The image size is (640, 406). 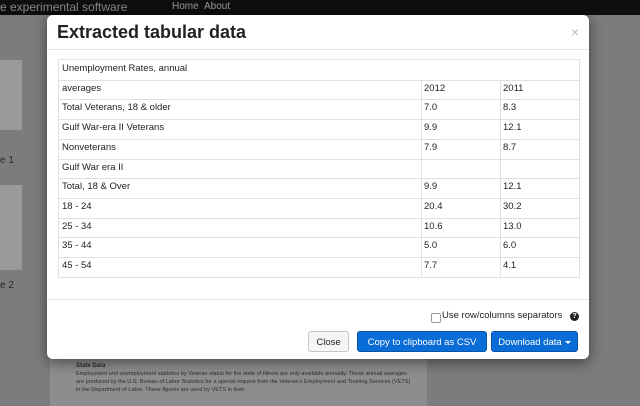 What do you see at coordinates (575, 32) in the screenshot?
I see `close-icon: ×` at bounding box center [575, 32].